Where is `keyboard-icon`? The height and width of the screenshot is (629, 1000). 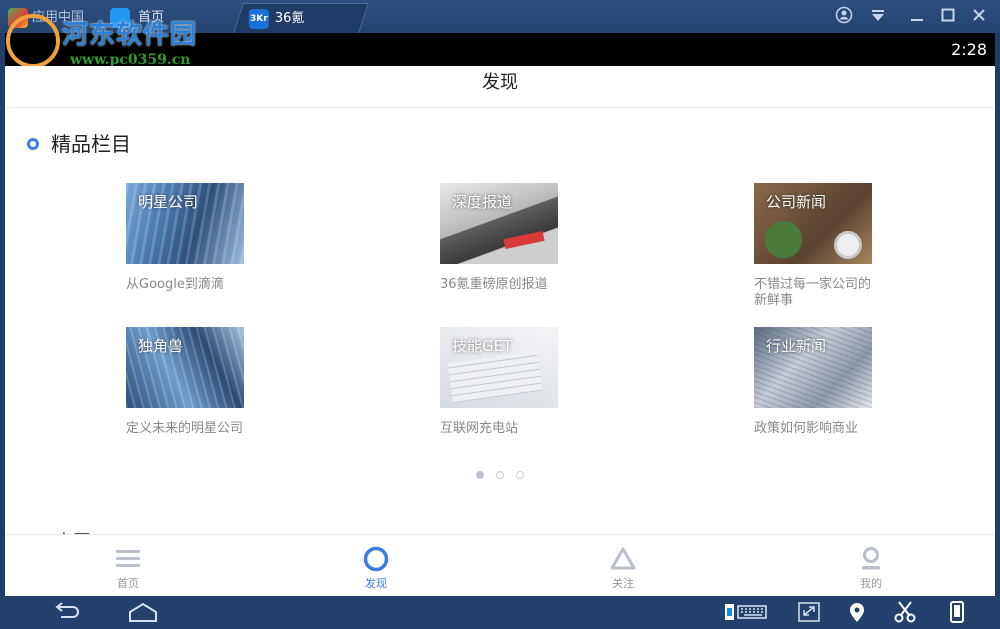
keyboard-icon is located at coordinates (746, 612).